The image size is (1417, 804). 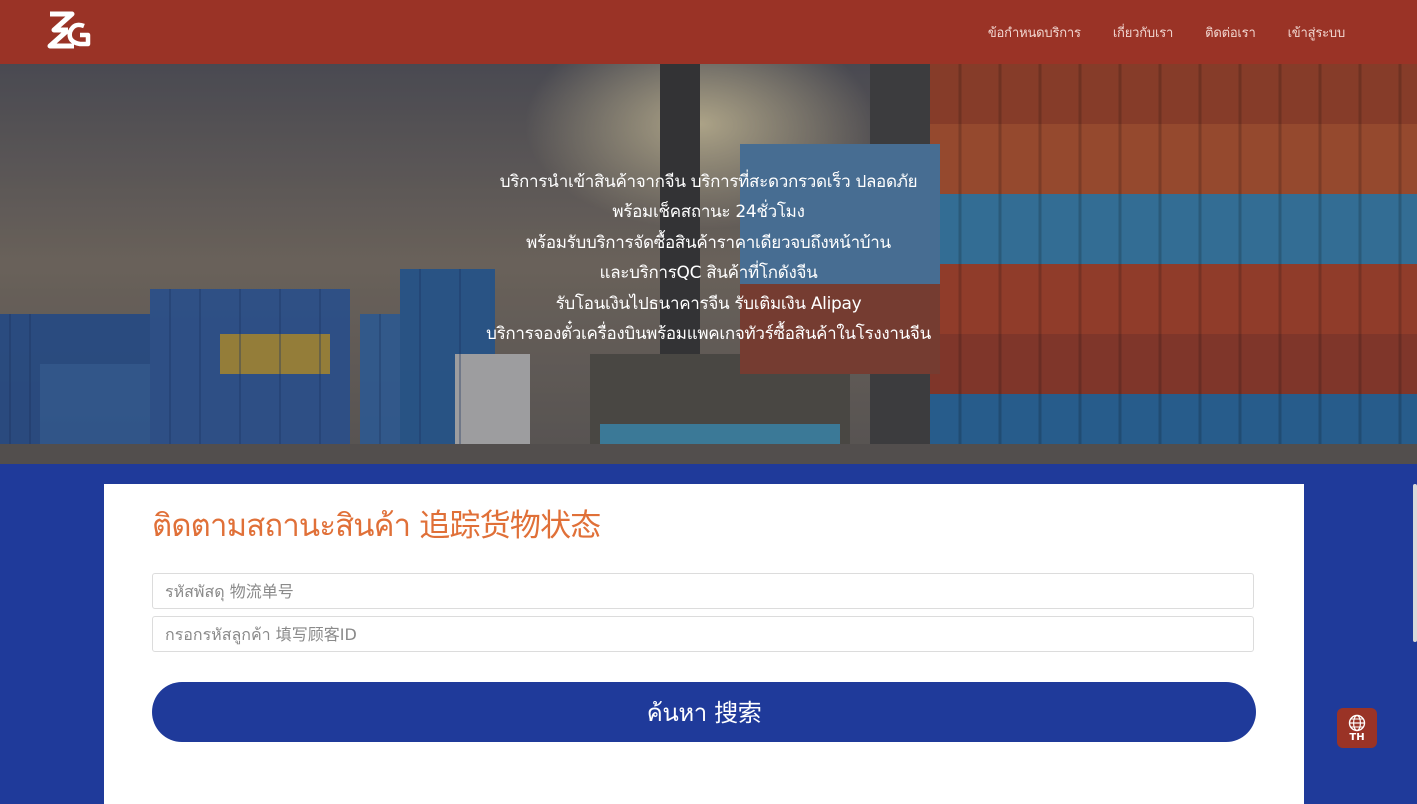 I want to click on zg-logo-icon, so click(x=69, y=30).